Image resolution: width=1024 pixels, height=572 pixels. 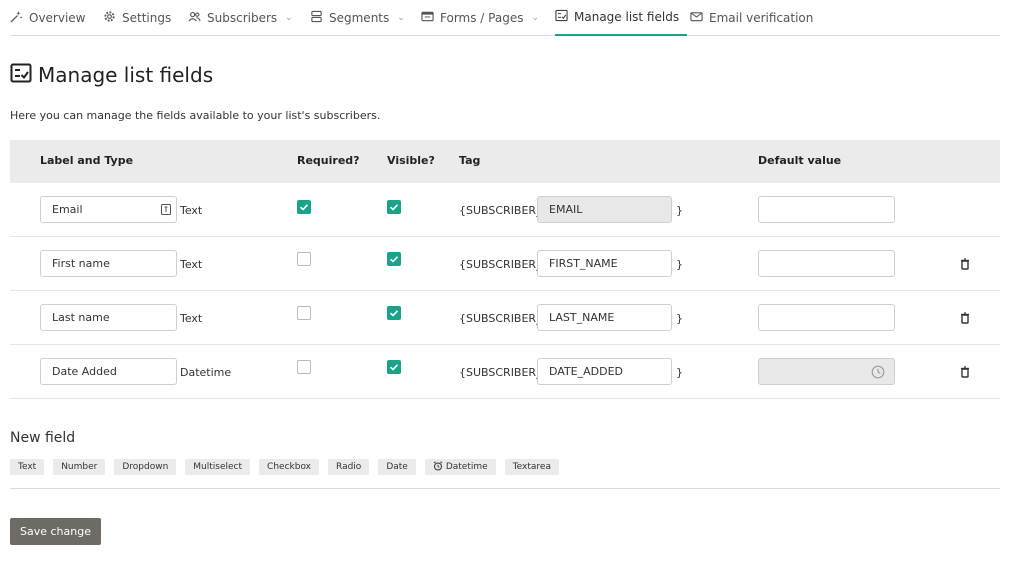 I want to click on alarm-clock-icon, so click(x=438, y=467).